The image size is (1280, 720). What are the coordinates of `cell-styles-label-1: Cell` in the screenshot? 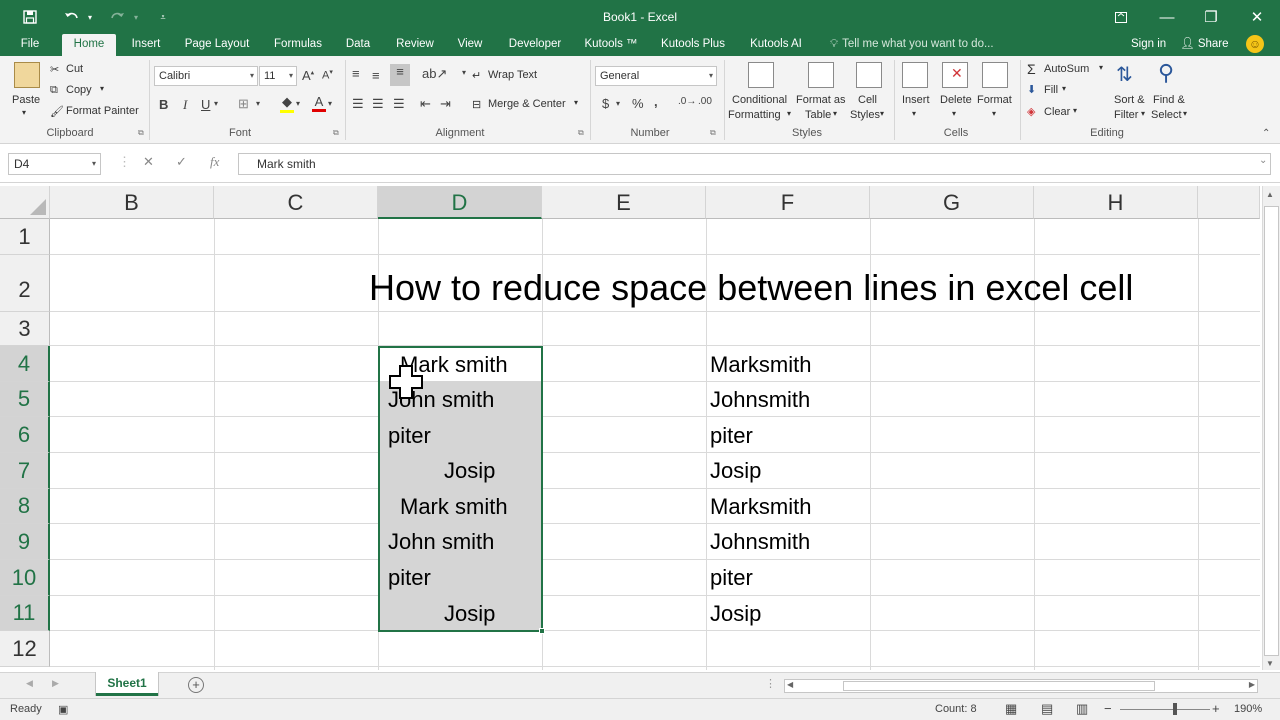 It's located at (867, 100).